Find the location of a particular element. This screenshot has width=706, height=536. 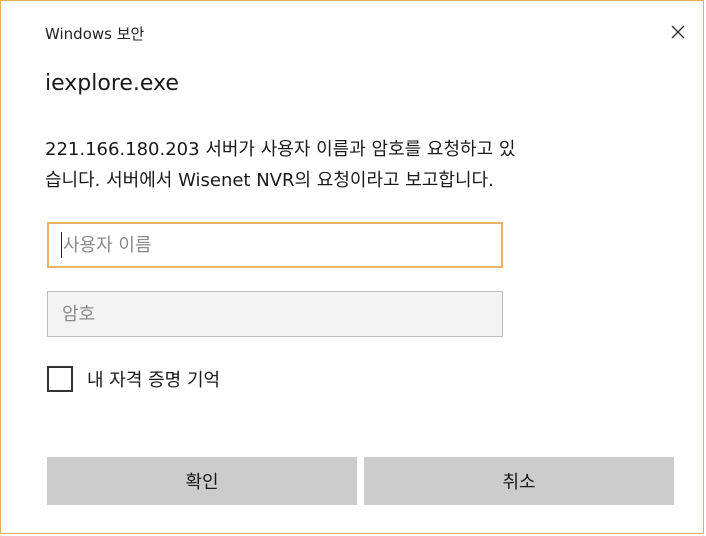

message-line-1: 221.166.180.203 서버가 사용자 이름과 암호를 요청하고 있 is located at coordinates (280, 149).